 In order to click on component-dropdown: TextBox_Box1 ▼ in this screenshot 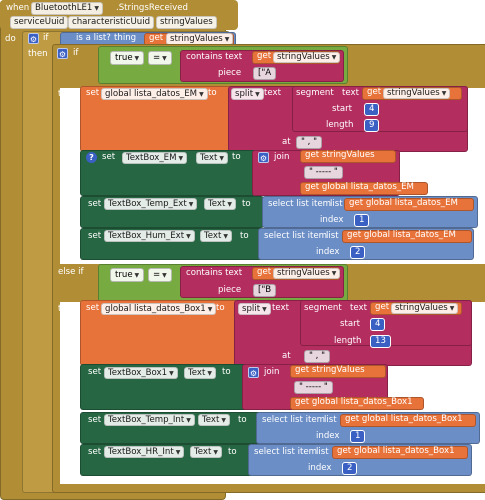, I will do `click(141, 373)`.